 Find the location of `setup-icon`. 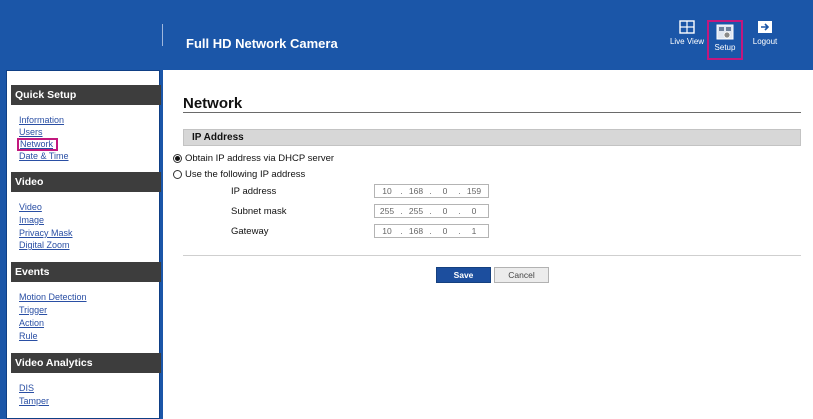

setup-icon is located at coordinates (725, 32).